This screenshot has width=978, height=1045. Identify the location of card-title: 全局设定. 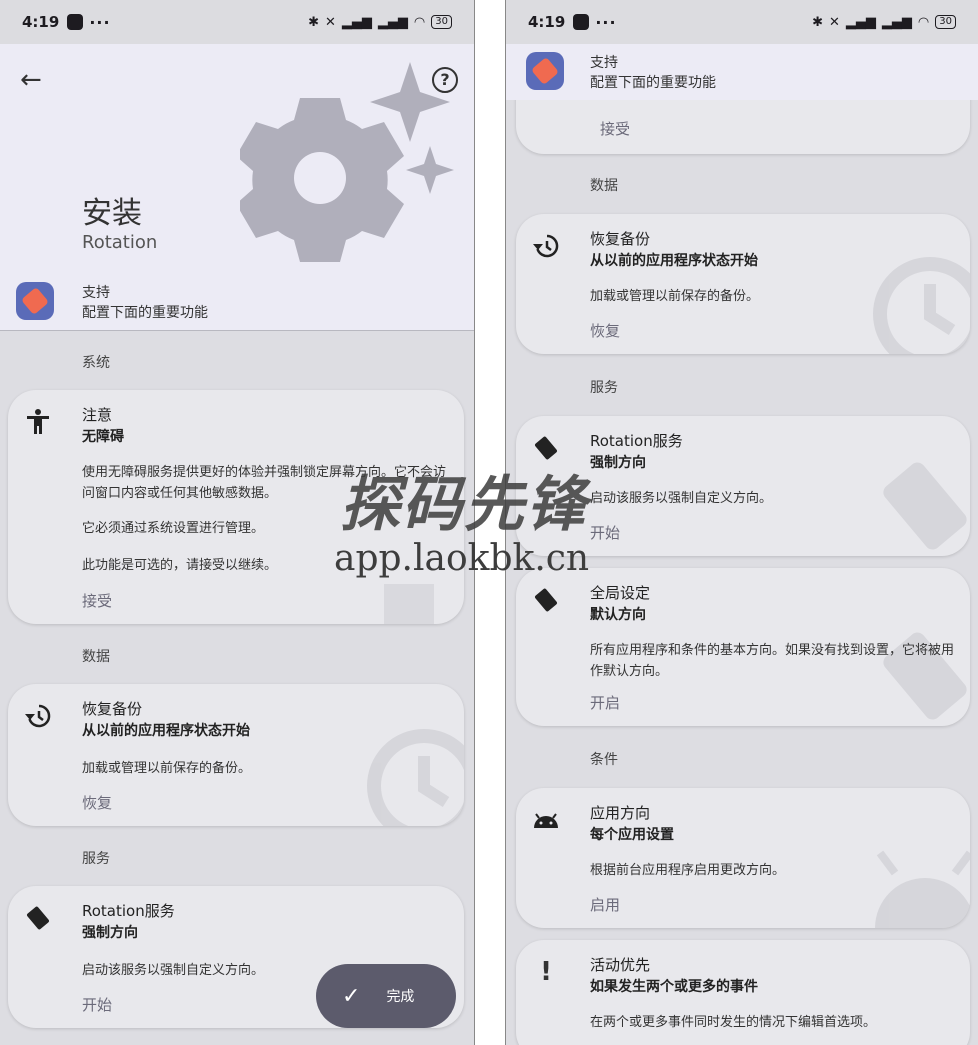
(620, 593).